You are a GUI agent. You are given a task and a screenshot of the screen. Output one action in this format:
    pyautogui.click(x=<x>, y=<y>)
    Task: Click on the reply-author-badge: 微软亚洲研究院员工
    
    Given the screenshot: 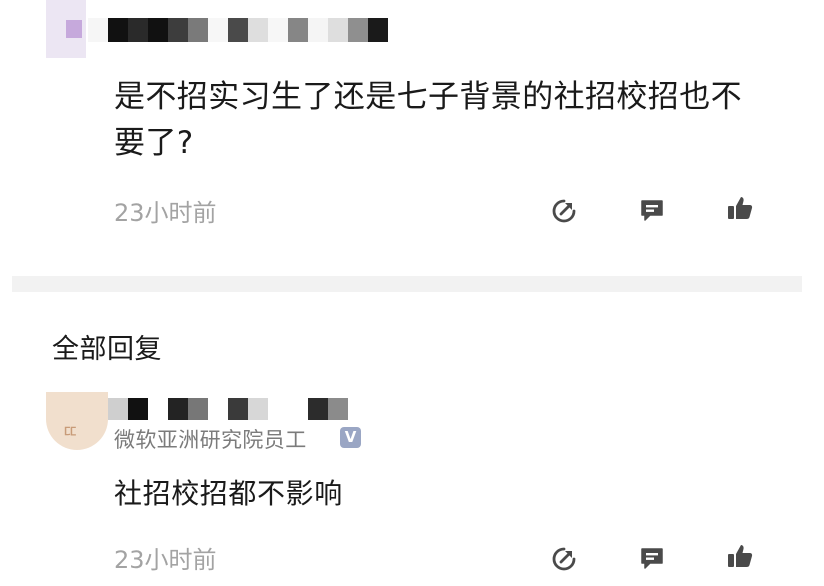 What is the action you would take?
    pyautogui.click(x=210, y=440)
    